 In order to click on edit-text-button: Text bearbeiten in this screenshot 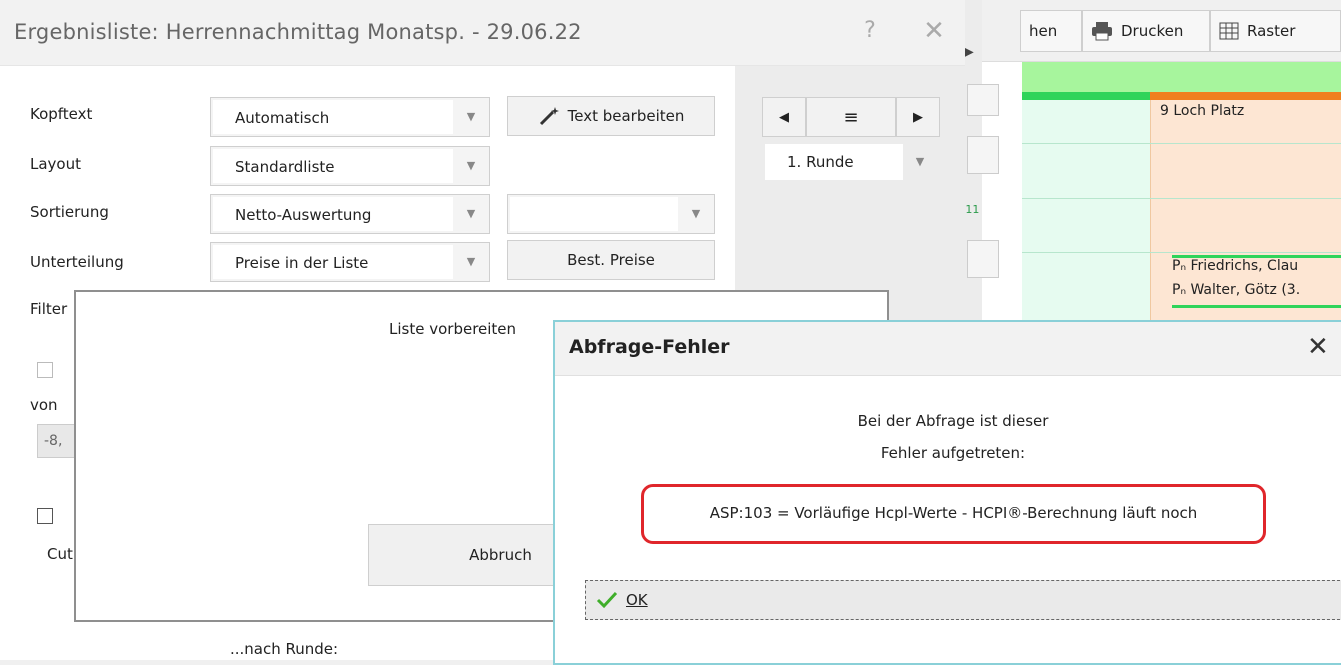, I will do `click(611, 116)`.